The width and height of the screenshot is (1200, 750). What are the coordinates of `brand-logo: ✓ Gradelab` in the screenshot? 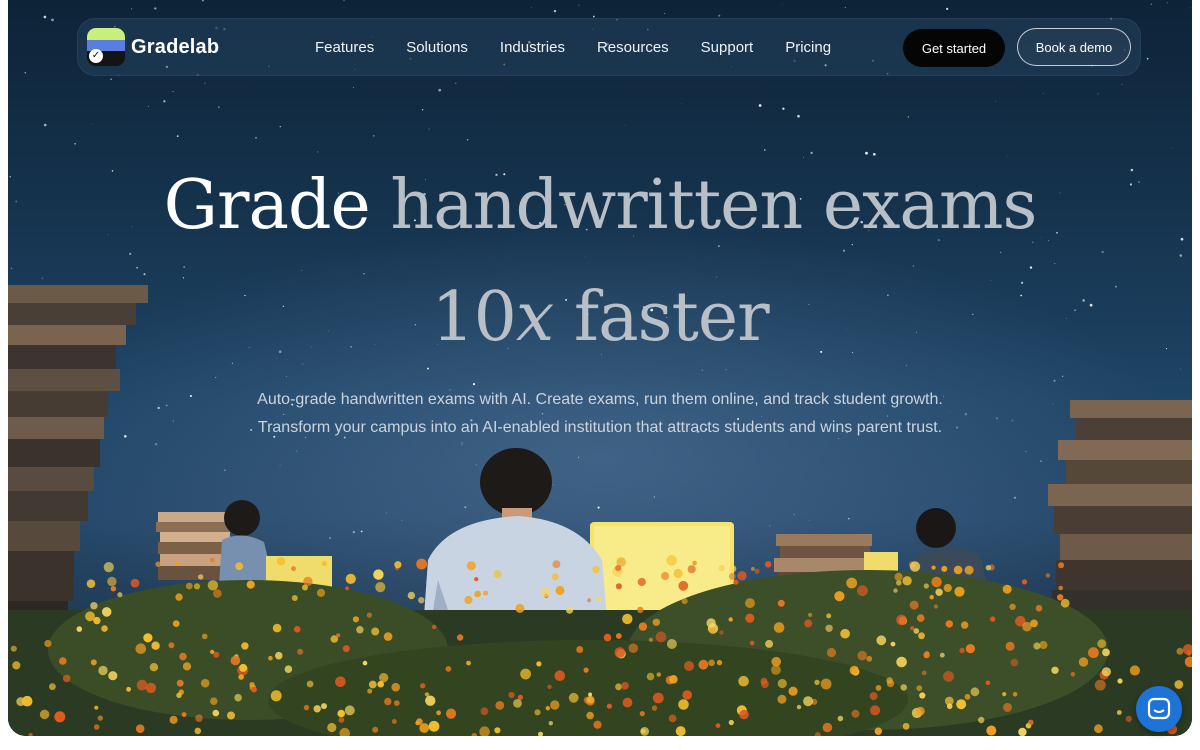 It's located at (153, 47).